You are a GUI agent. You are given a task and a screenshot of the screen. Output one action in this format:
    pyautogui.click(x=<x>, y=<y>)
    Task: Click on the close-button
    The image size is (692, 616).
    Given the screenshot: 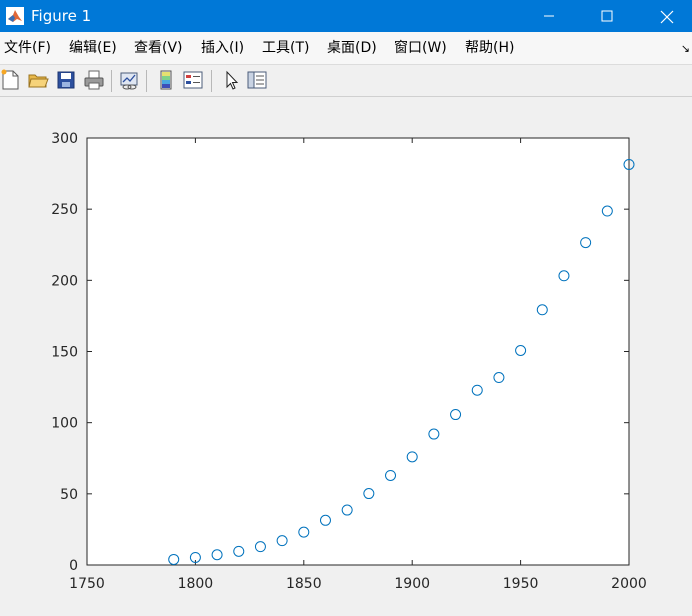 What is the action you would take?
    pyautogui.click(x=666, y=16)
    